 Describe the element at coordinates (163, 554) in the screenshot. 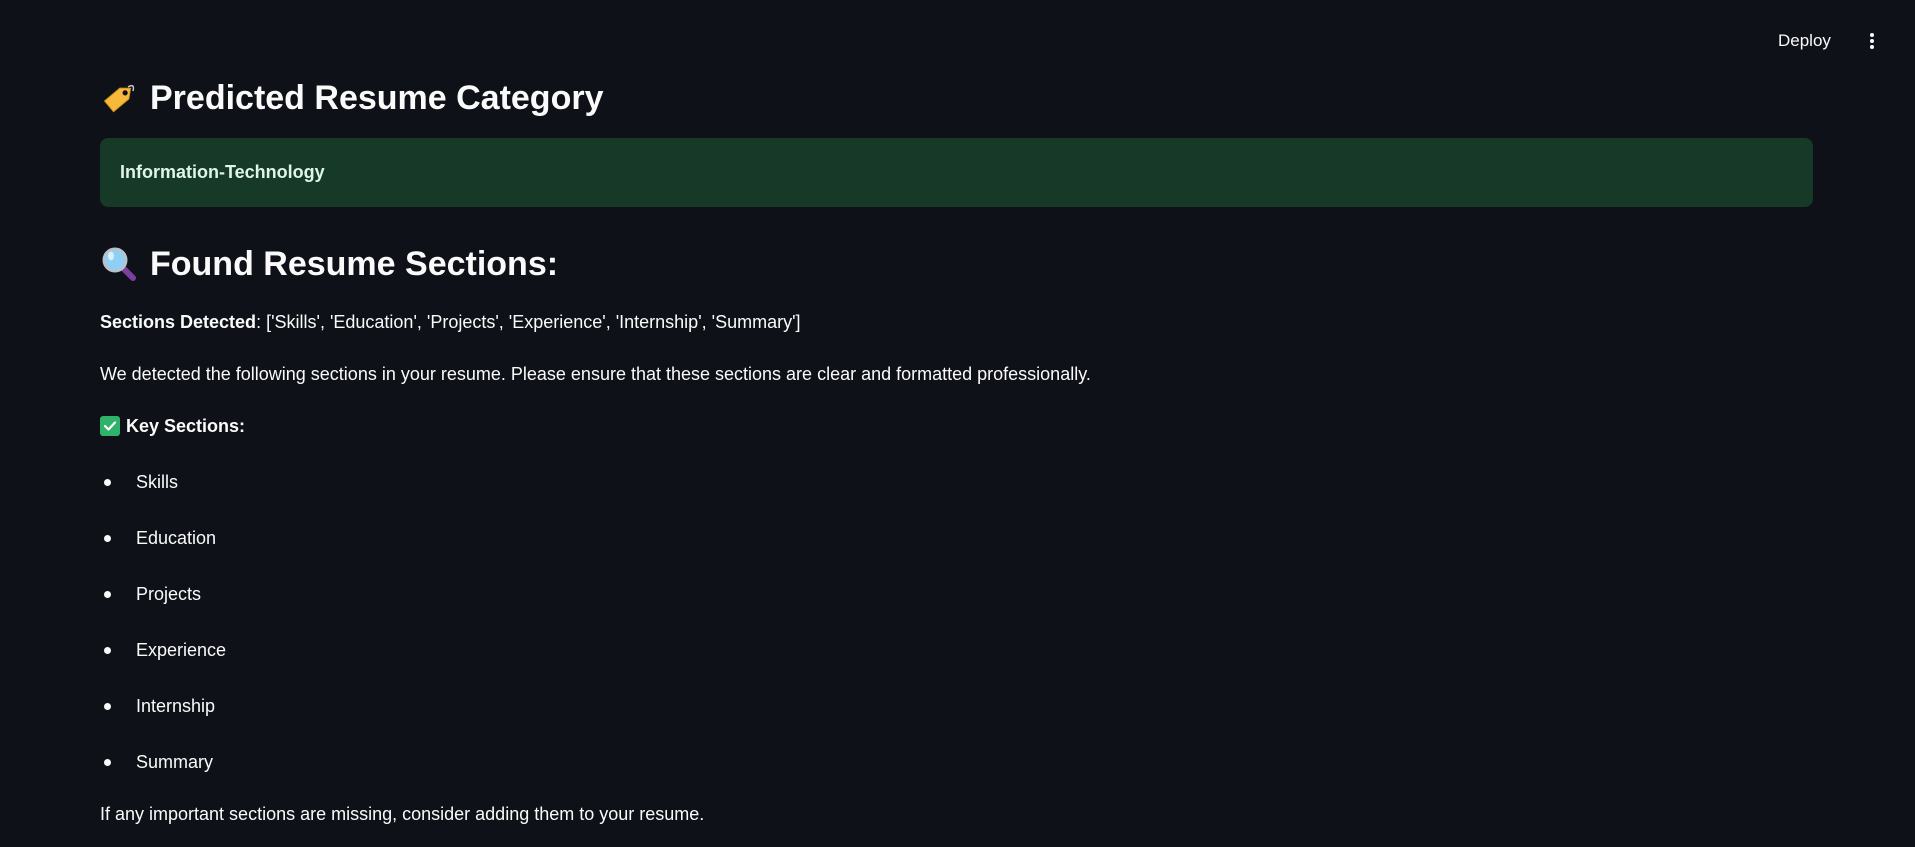

I see `list-item: Education` at that location.